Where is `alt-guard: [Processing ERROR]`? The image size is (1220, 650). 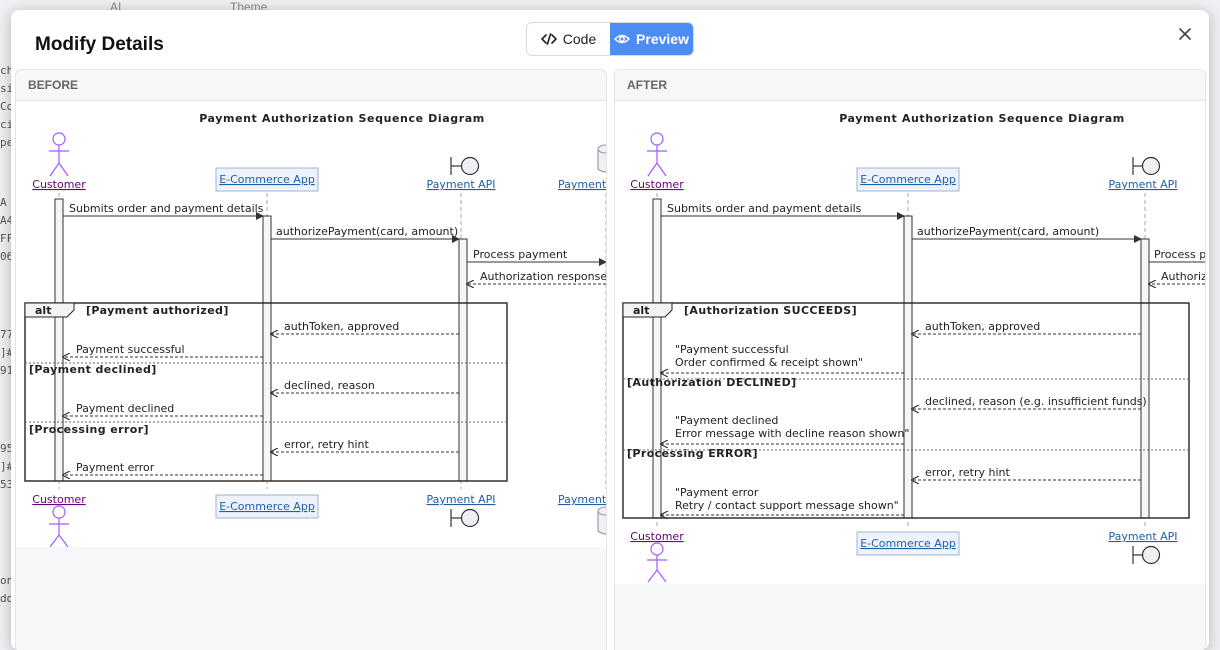 alt-guard: [Processing ERROR] is located at coordinates (692, 453).